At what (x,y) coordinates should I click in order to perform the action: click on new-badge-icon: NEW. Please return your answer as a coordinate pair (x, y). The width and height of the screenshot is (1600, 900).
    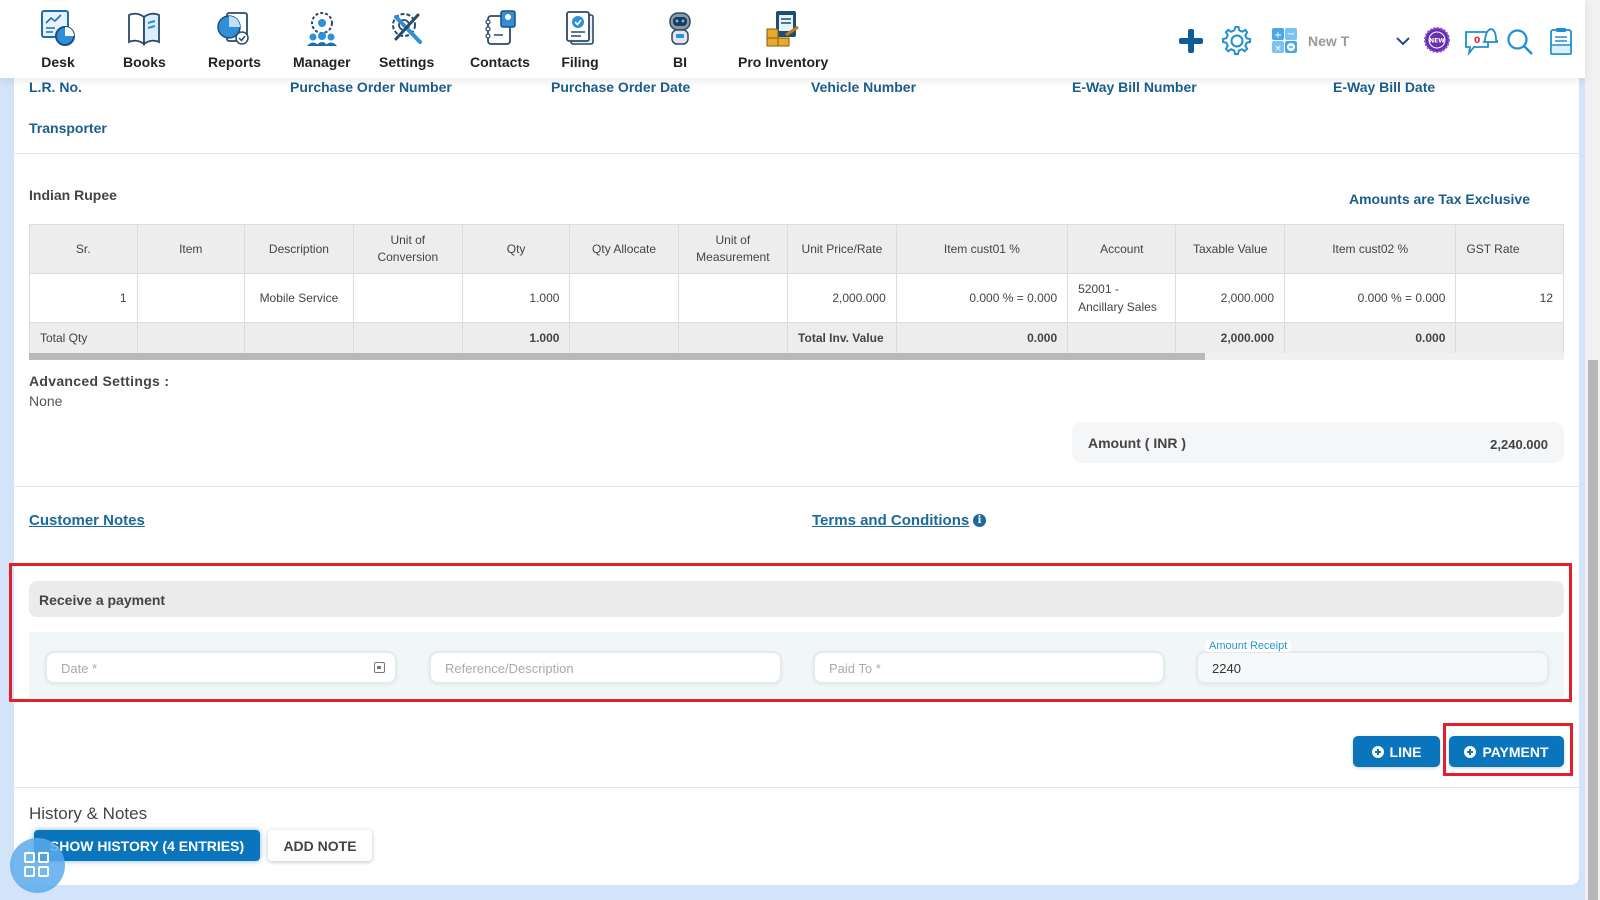
    Looking at the image, I should click on (1437, 42).